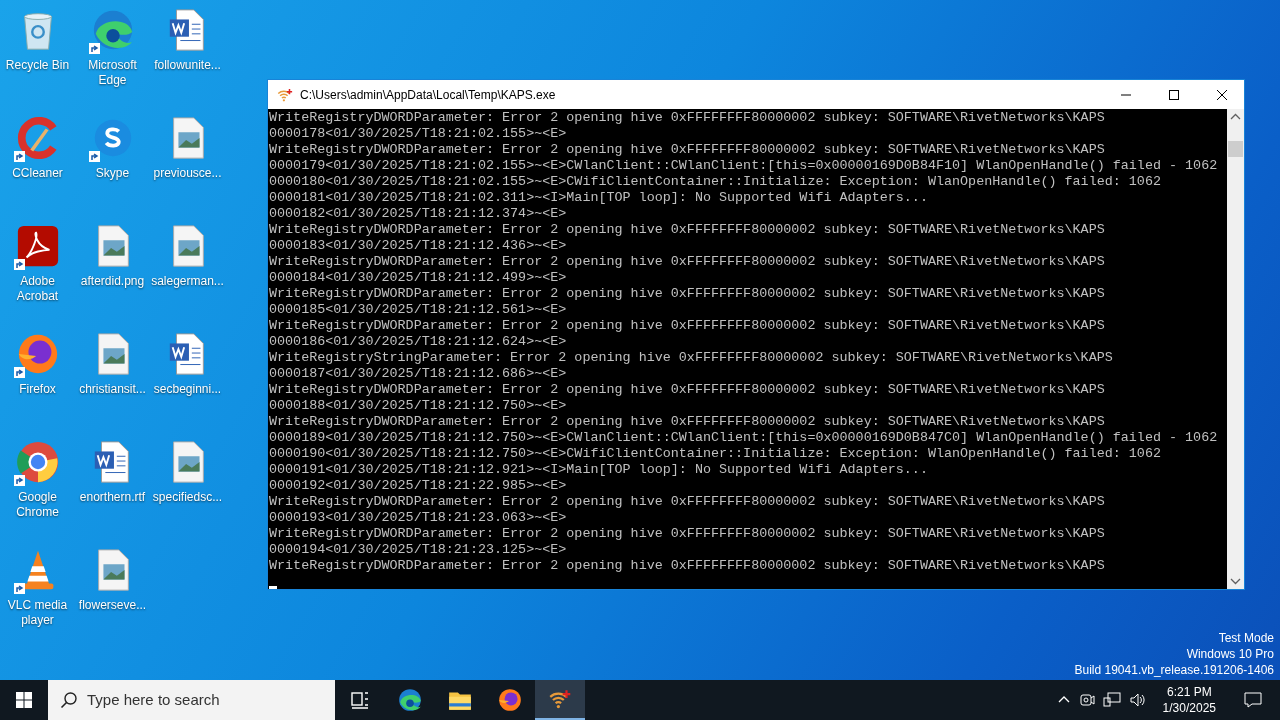  I want to click on console-line: 0000184<01/30/2025/T18:21:12.499>~<E>, so click(418, 278).